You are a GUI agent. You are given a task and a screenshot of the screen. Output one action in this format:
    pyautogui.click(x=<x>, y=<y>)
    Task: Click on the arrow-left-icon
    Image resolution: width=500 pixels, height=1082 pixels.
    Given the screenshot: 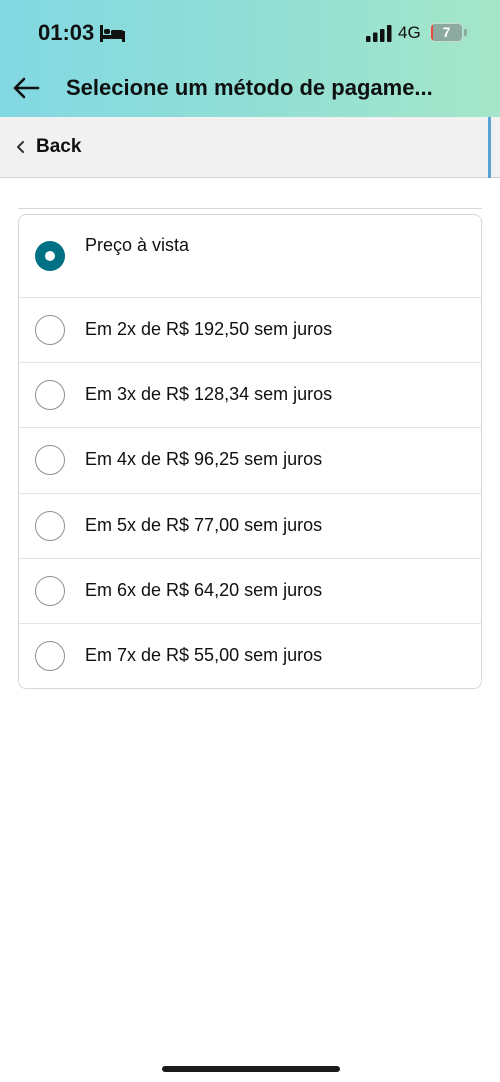 What is the action you would take?
    pyautogui.click(x=26, y=88)
    